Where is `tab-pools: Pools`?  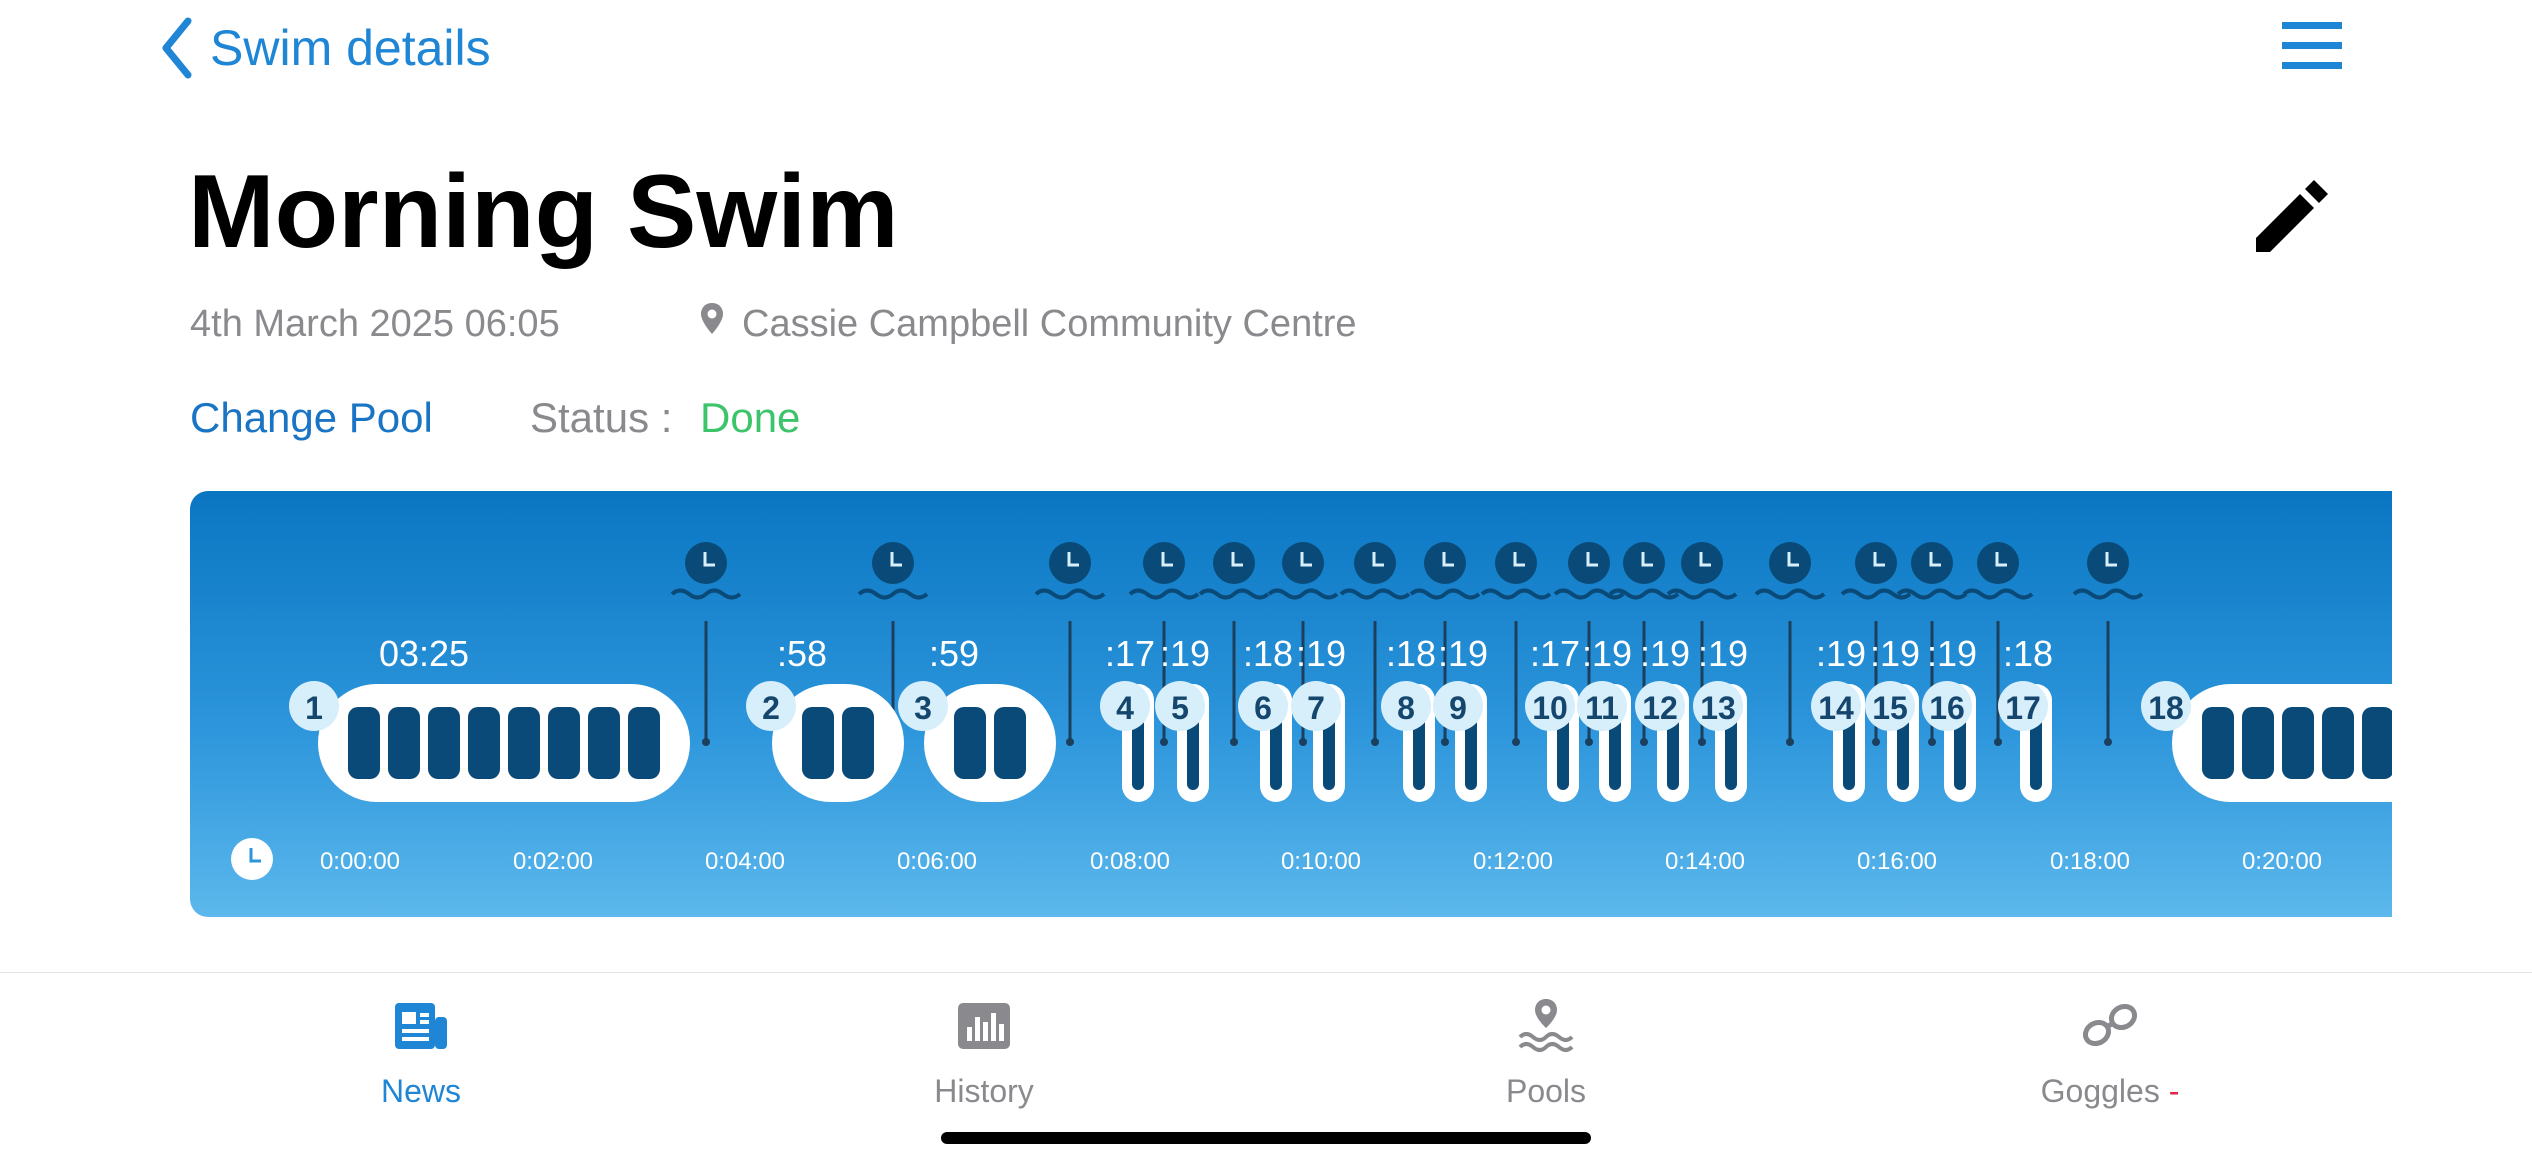 tab-pools: Pools is located at coordinates (1546, 1048).